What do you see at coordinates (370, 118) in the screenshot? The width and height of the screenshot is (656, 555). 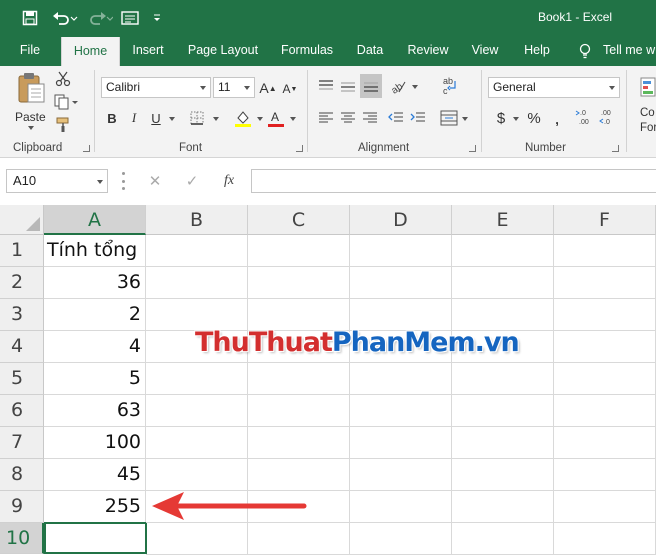 I see `align-right-icon` at bounding box center [370, 118].